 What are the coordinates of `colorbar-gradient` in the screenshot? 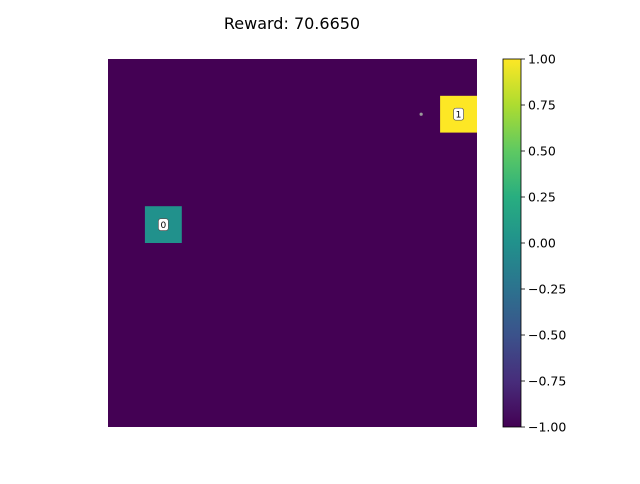 It's located at (512, 243).